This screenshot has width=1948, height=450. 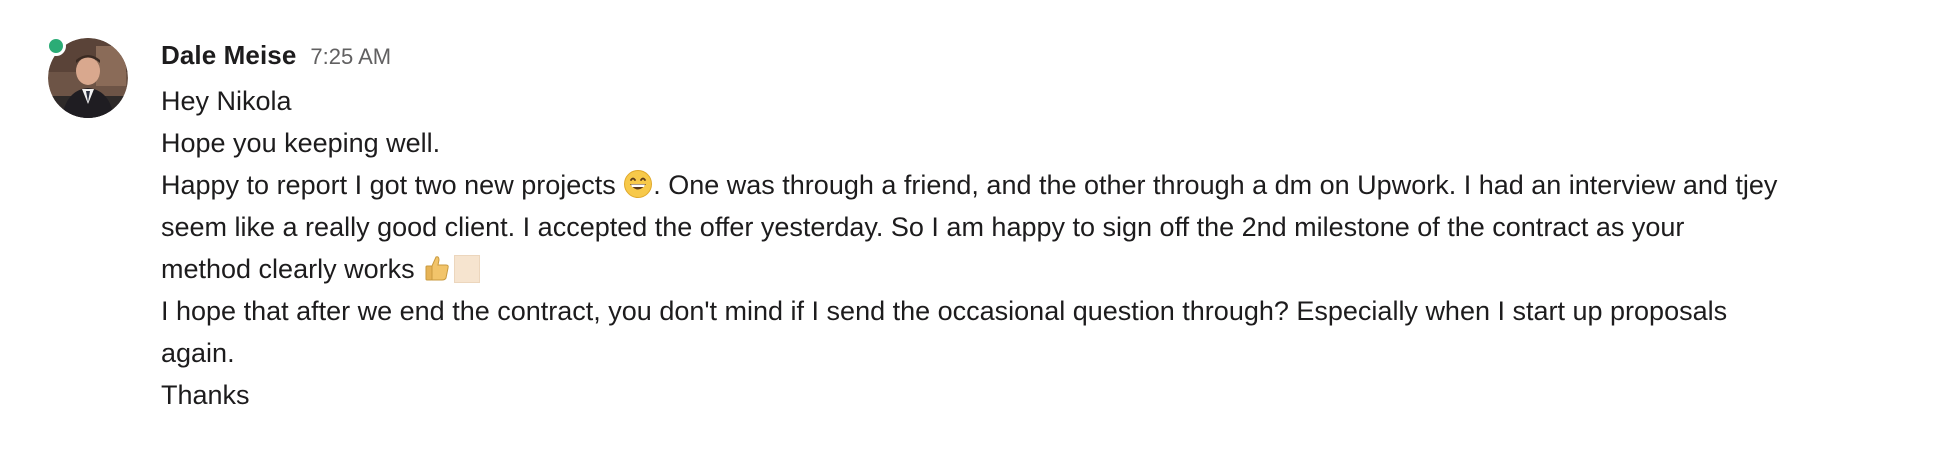 I want to click on sender-name: Dale Meise, so click(x=228, y=55).